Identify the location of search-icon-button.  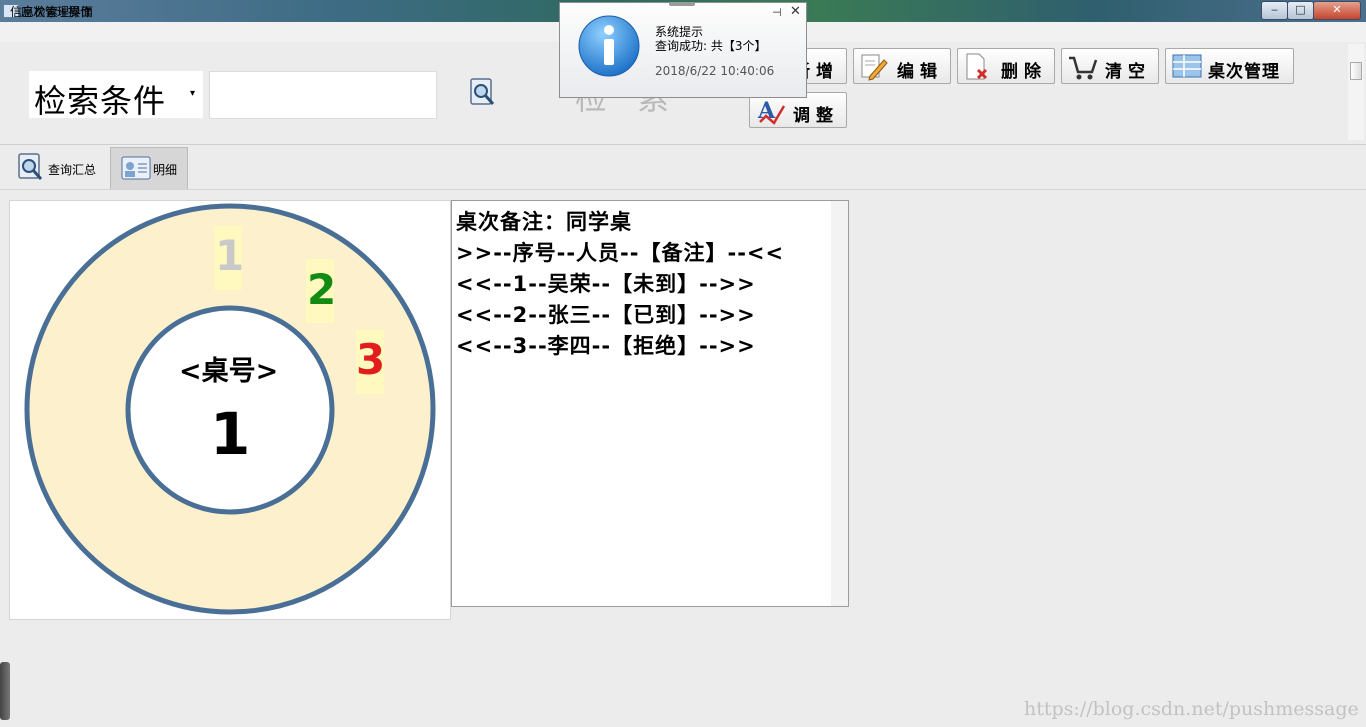
(483, 93).